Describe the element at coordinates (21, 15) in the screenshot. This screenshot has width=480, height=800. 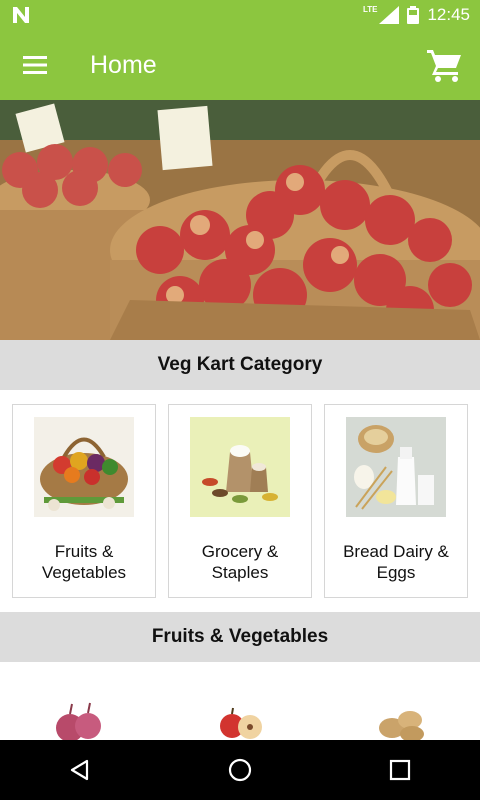
I see `n-letter-icon` at that location.